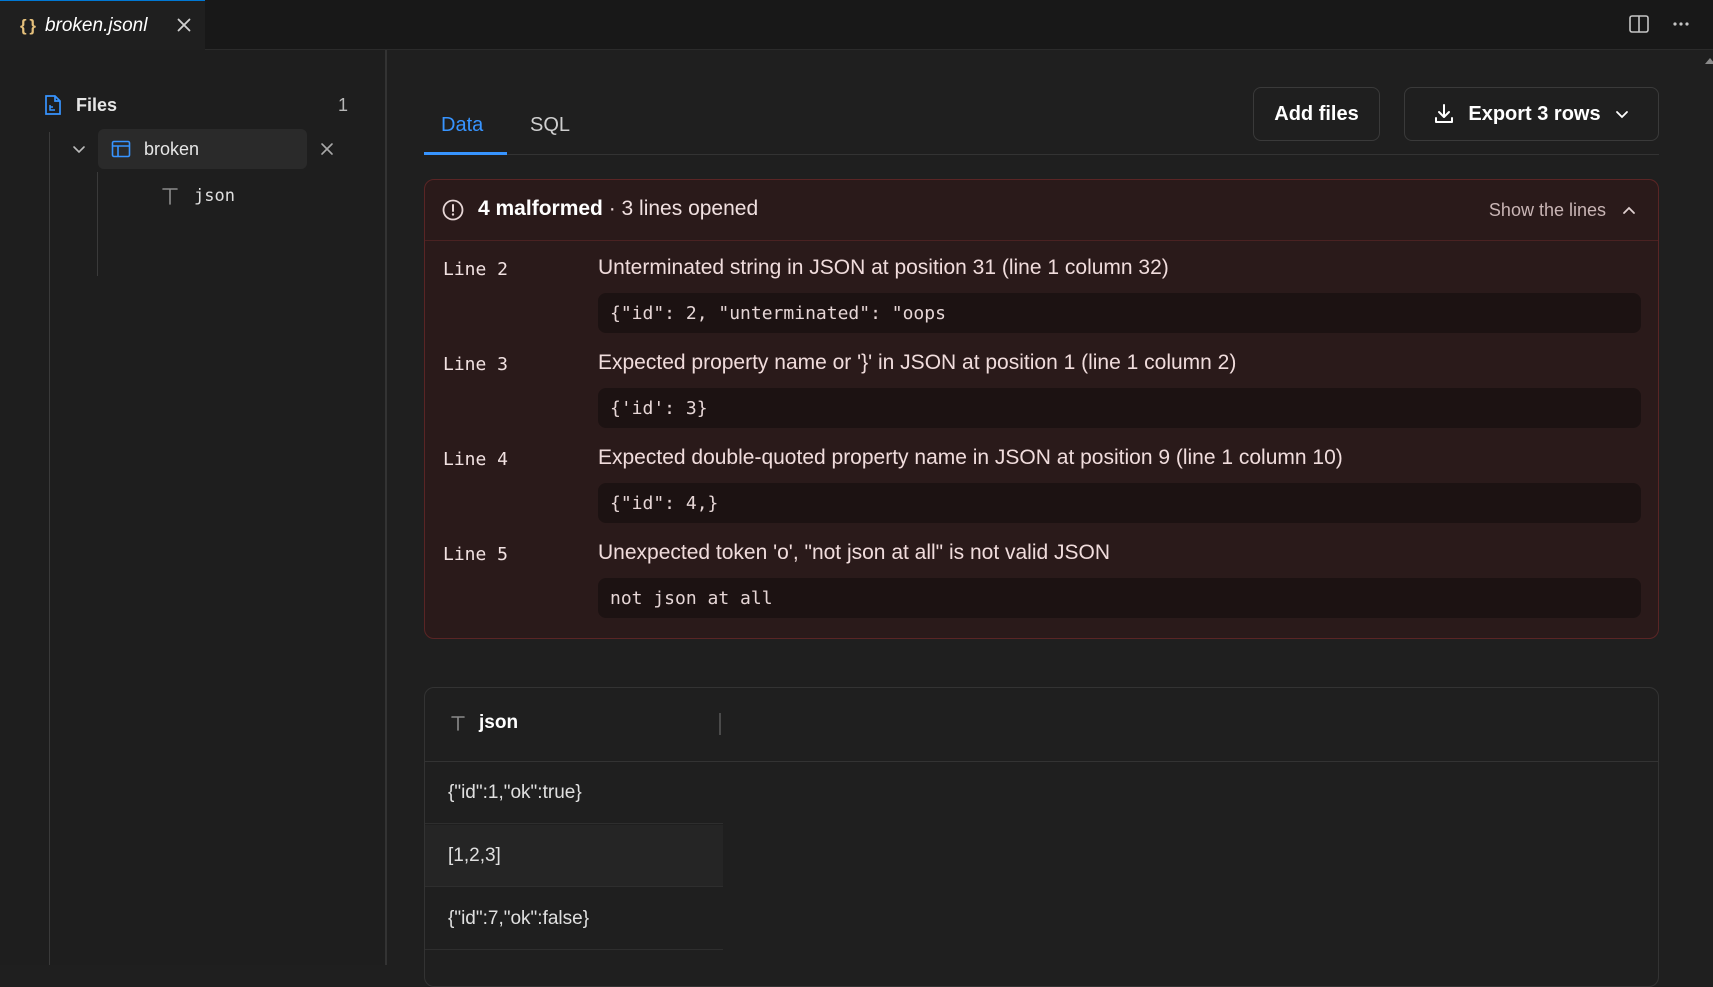  What do you see at coordinates (1629, 210) in the screenshot?
I see `chevron-up-icon` at bounding box center [1629, 210].